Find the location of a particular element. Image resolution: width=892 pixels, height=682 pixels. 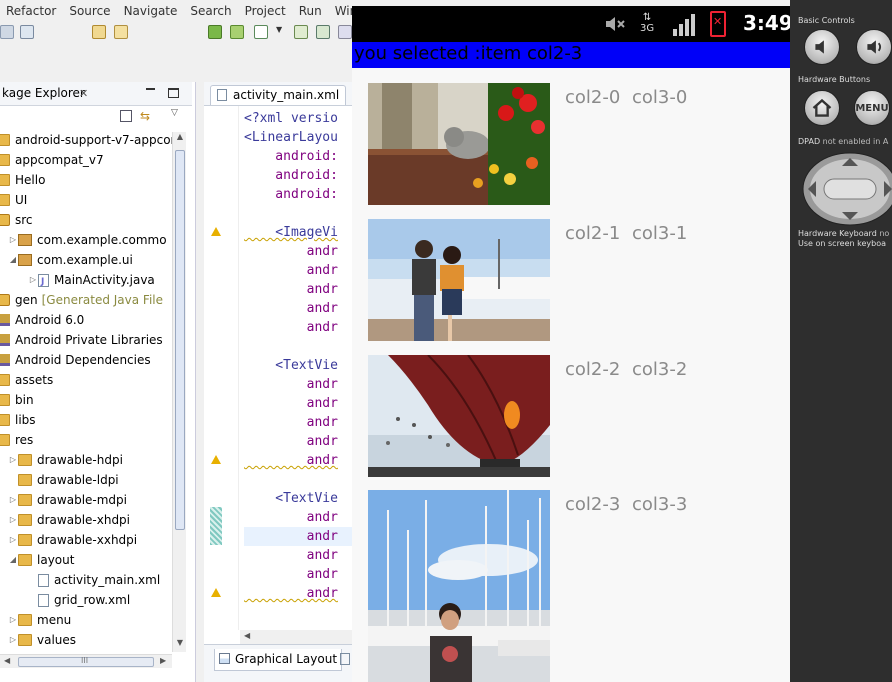

minimize-icon is located at coordinates (150, 89).